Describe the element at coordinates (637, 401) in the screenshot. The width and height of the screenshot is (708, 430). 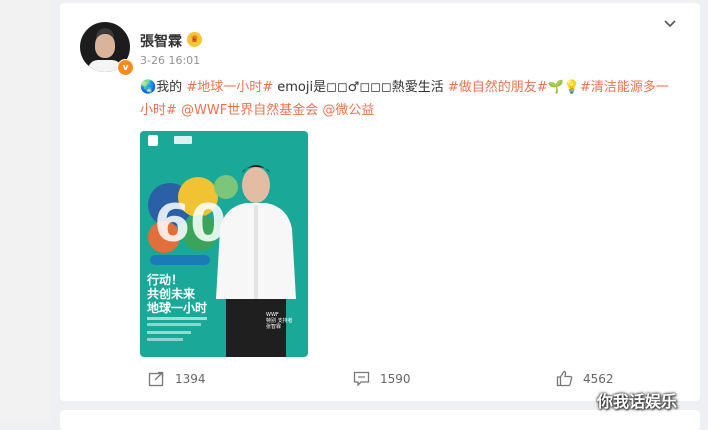
I see `watermark: 你我话娱乐` at that location.